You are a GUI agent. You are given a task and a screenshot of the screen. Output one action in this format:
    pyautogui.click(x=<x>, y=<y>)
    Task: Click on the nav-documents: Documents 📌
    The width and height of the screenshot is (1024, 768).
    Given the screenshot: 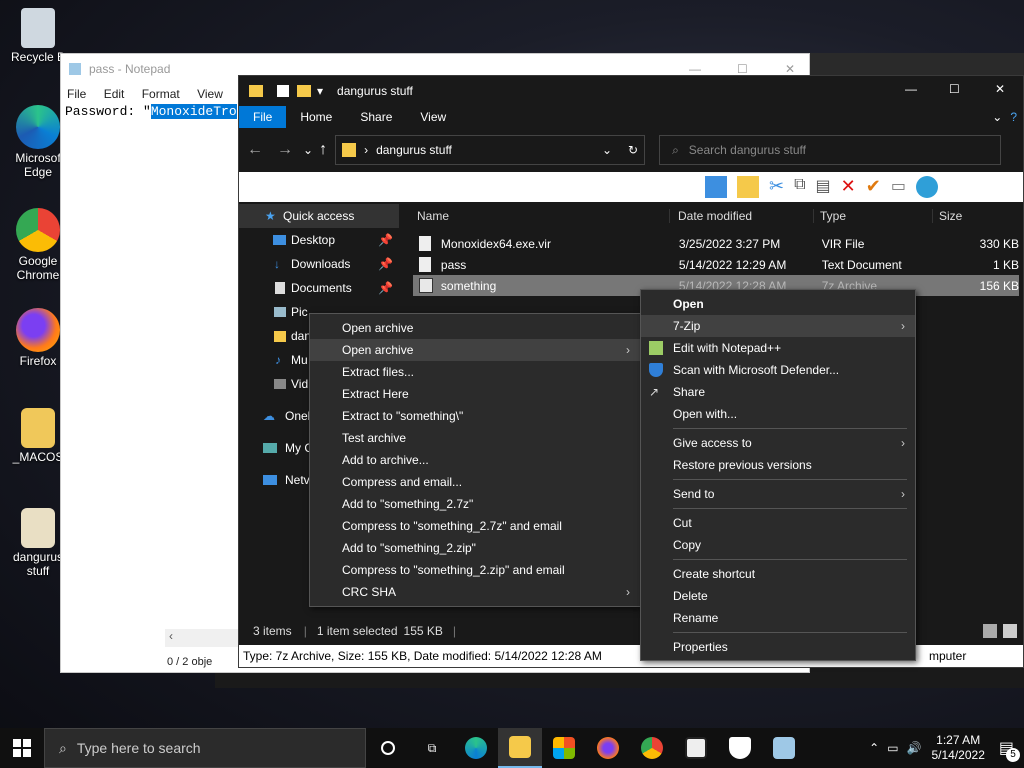 What is the action you would take?
    pyautogui.click(x=319, y=288)
    